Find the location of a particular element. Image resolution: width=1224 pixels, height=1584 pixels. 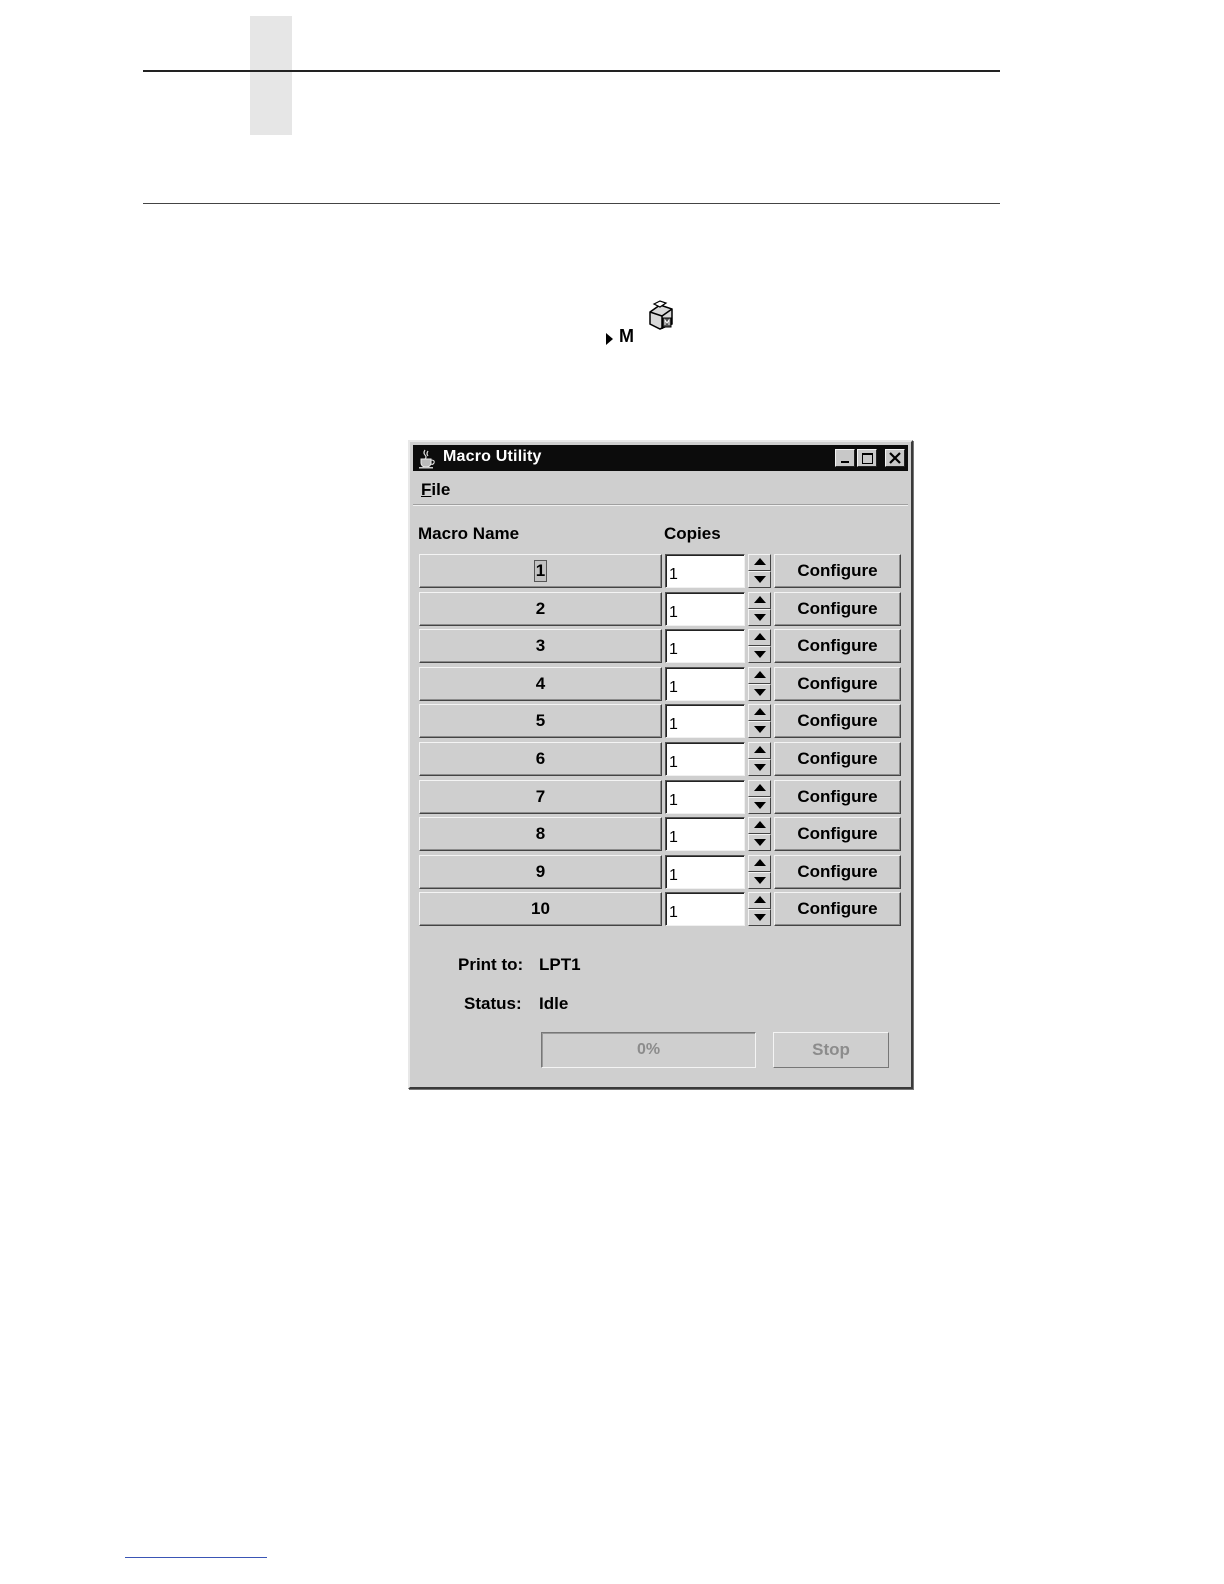

close-button is located at coordinates (895, 458).